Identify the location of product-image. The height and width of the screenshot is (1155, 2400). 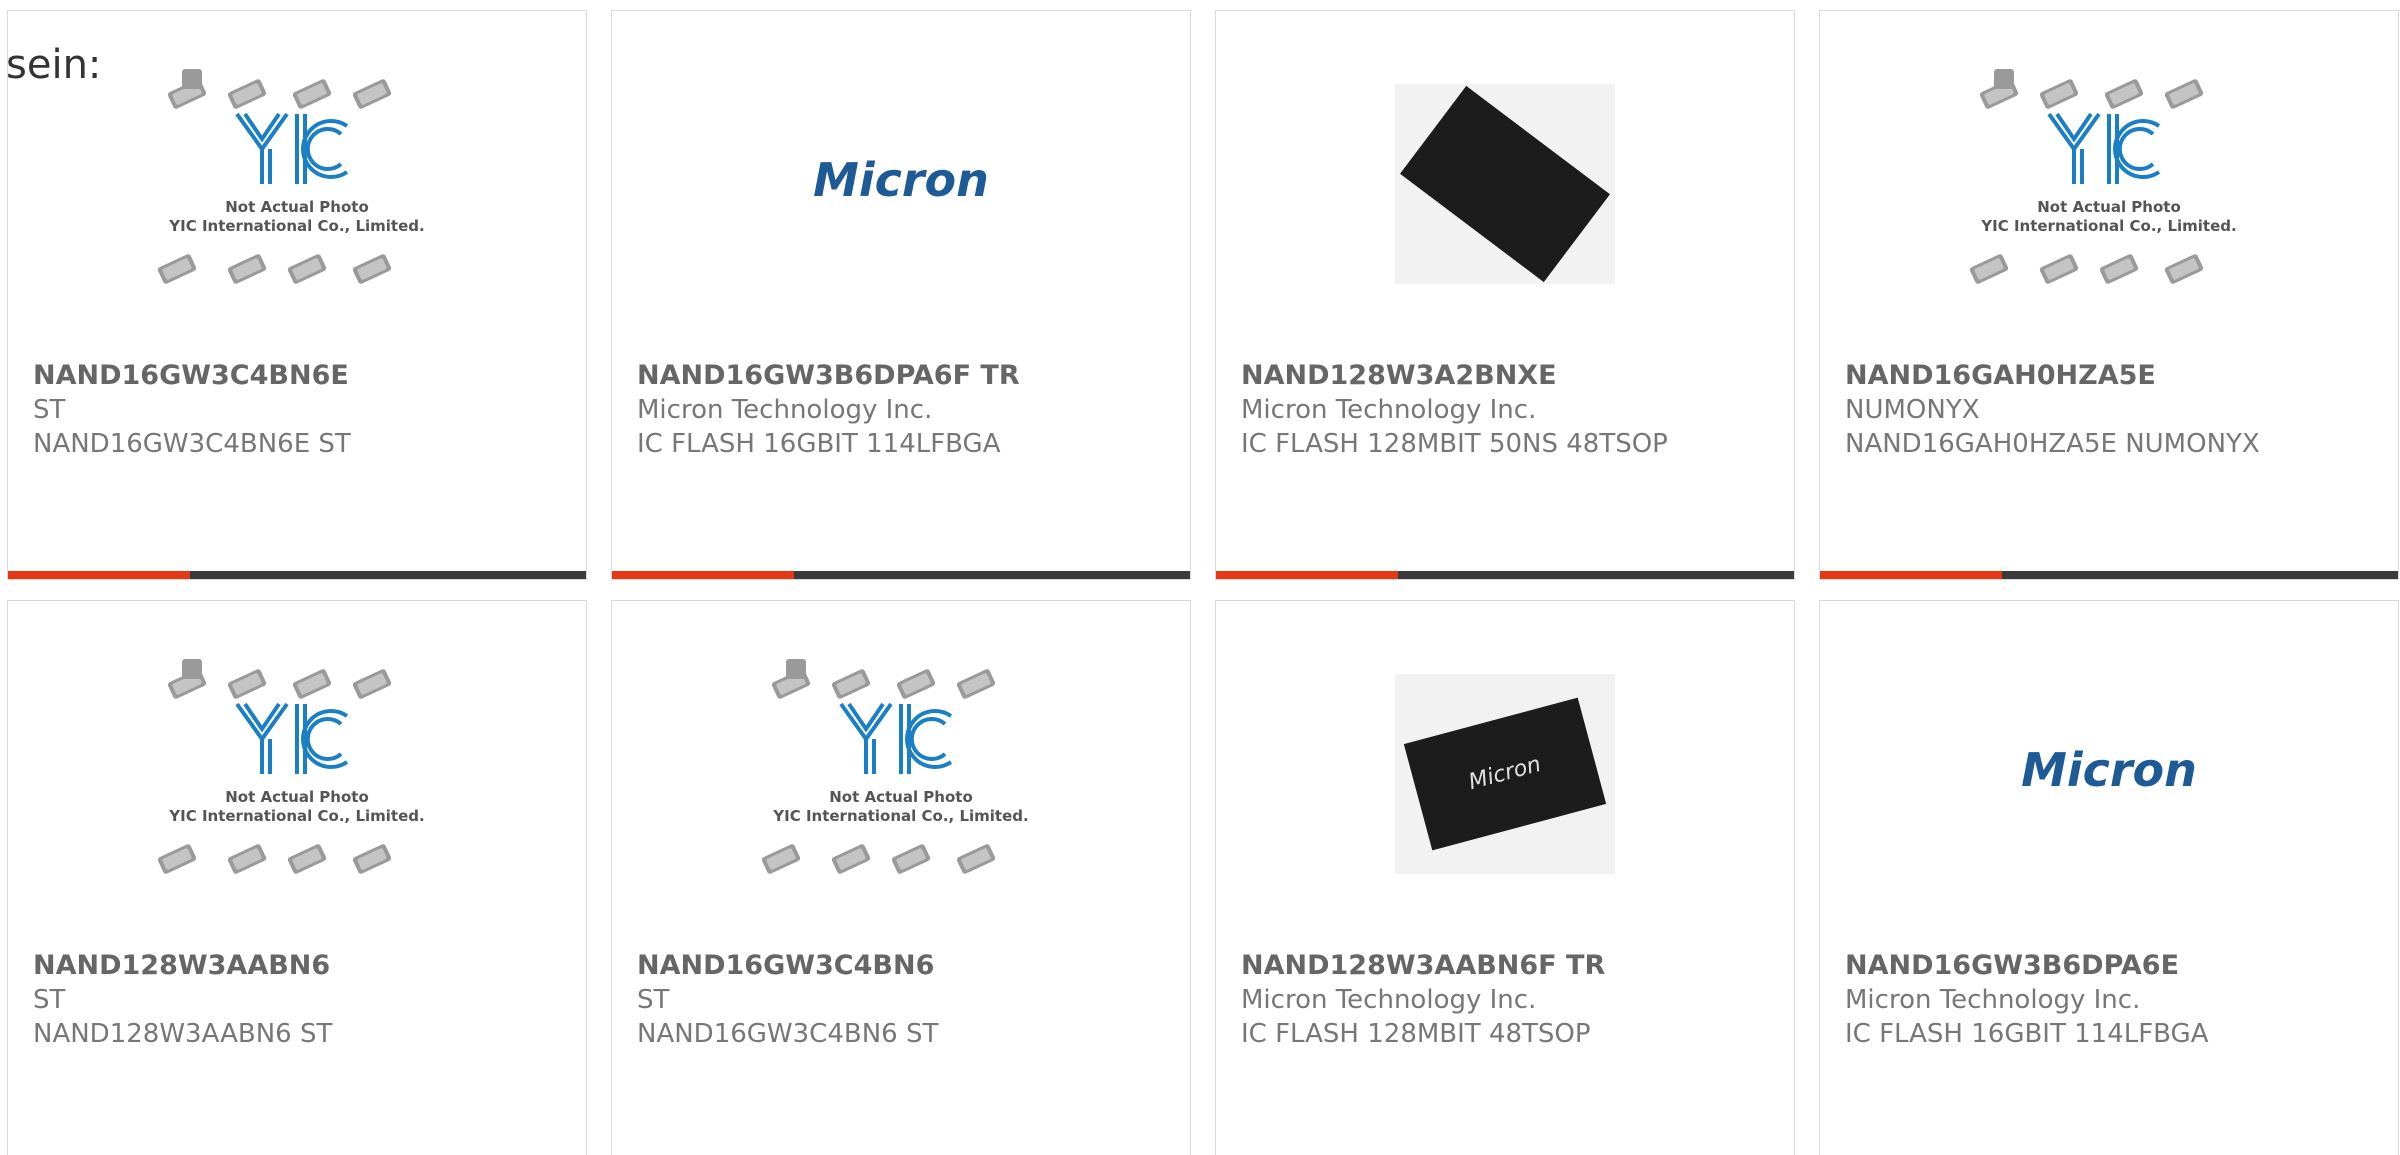
(1505, 183).